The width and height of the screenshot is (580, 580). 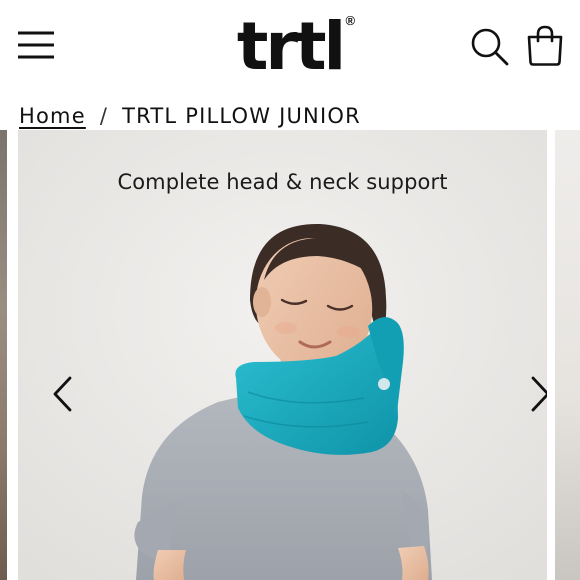 I want to click on menu-button, so click(x=36, y=46).